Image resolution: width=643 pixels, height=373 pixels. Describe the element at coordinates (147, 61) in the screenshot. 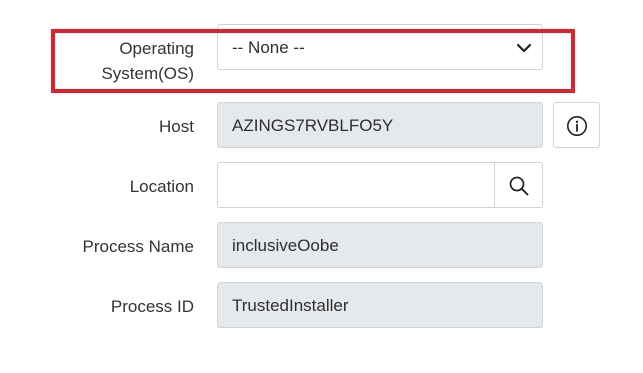

I see `os-label: Operating System(OS)` at that location.